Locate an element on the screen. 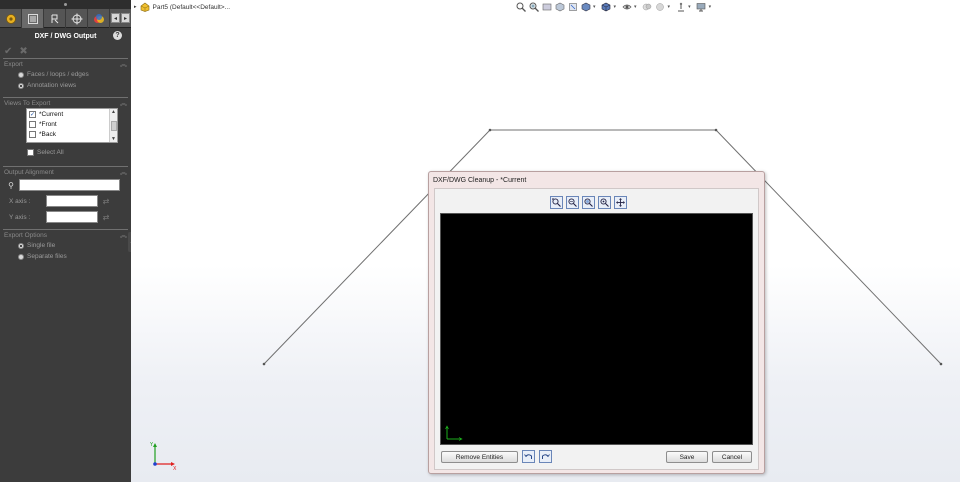 This screenshot has width=960, height=482. property-manager-title: DXF / DWG Output ? is located at coordinates (65, 36).